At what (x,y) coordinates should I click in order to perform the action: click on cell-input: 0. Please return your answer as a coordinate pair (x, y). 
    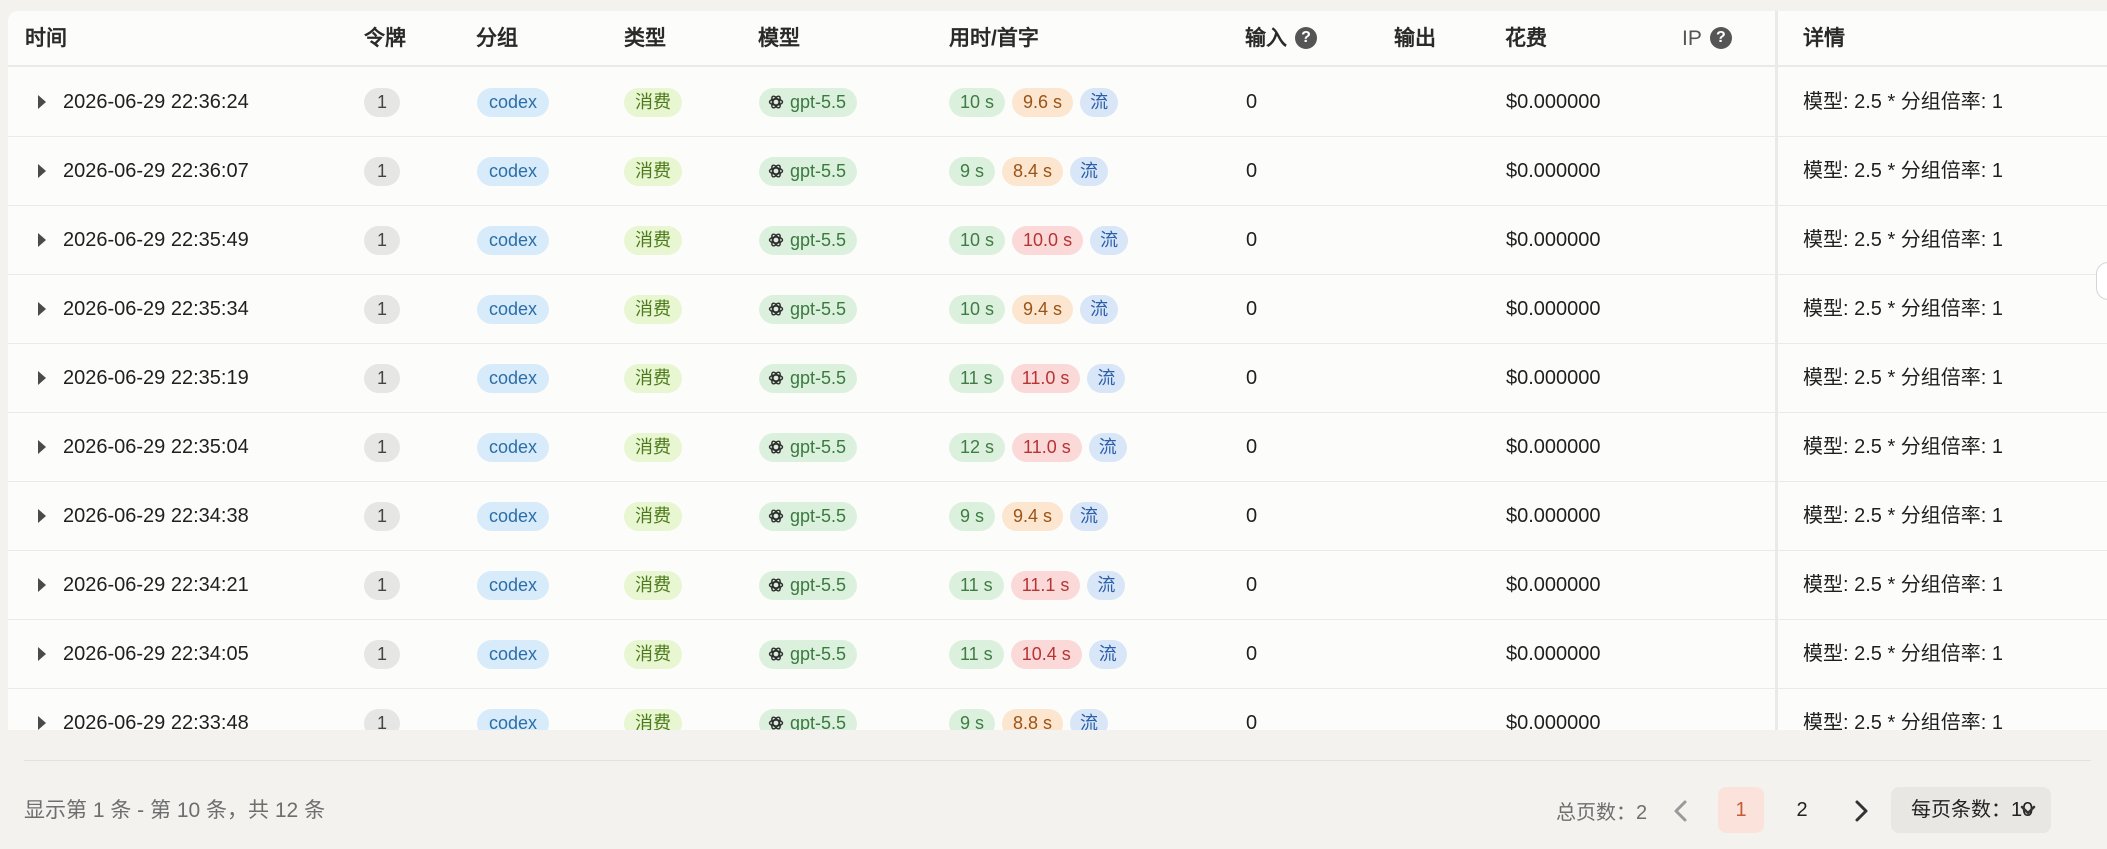
    Looking at the image, I should click on (1252, 721).